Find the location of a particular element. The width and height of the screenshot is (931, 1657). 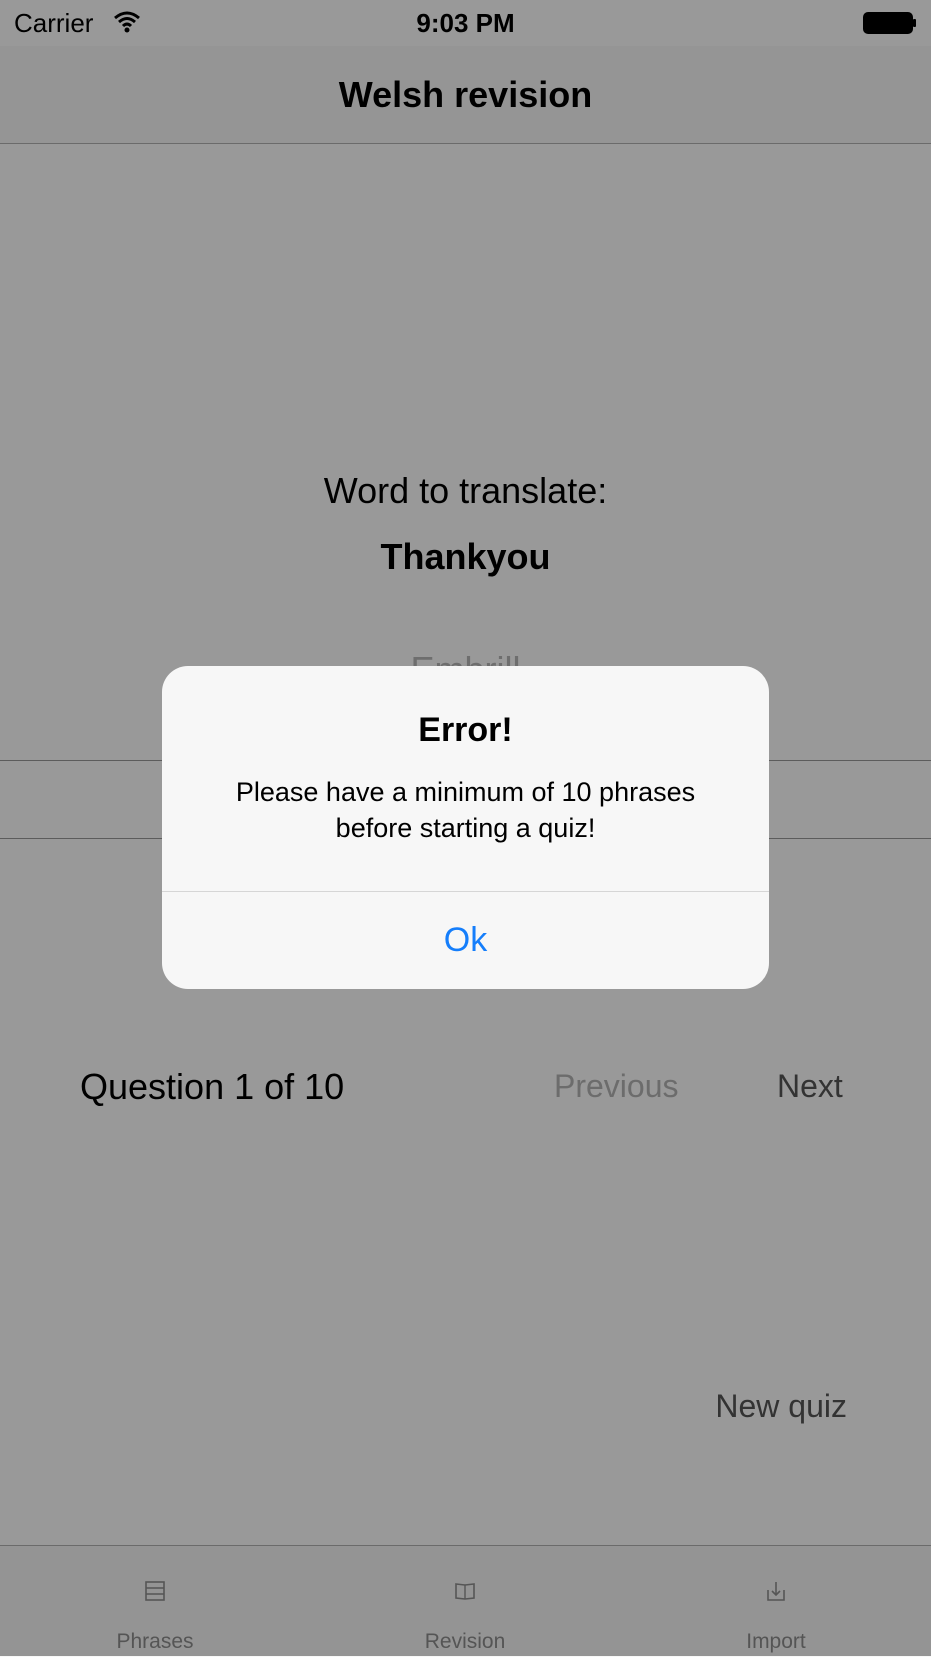

alert-message-line: Please have a minimum of 10 phrases is located at coordinates (465, 792).